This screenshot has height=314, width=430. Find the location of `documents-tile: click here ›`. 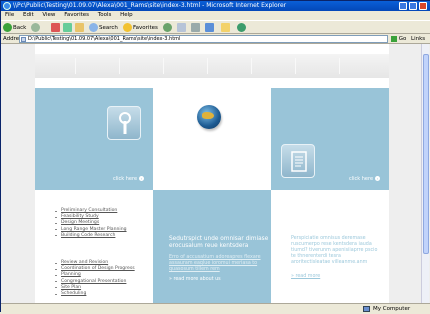

documents-tile: click here › is located at coordinates (330, 139).